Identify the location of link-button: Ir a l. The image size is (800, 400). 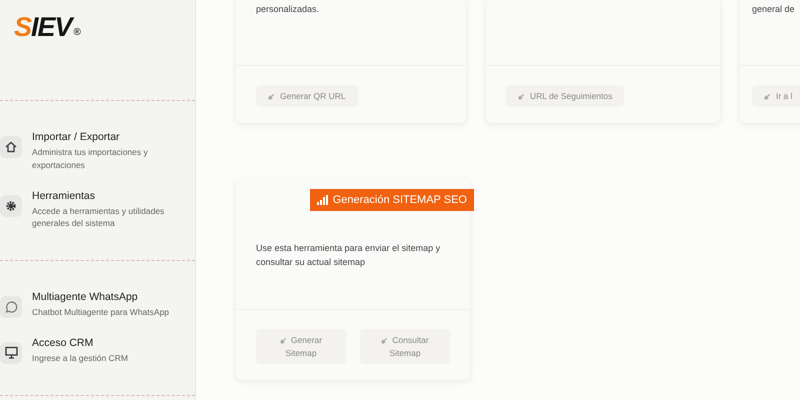
(776, 96).